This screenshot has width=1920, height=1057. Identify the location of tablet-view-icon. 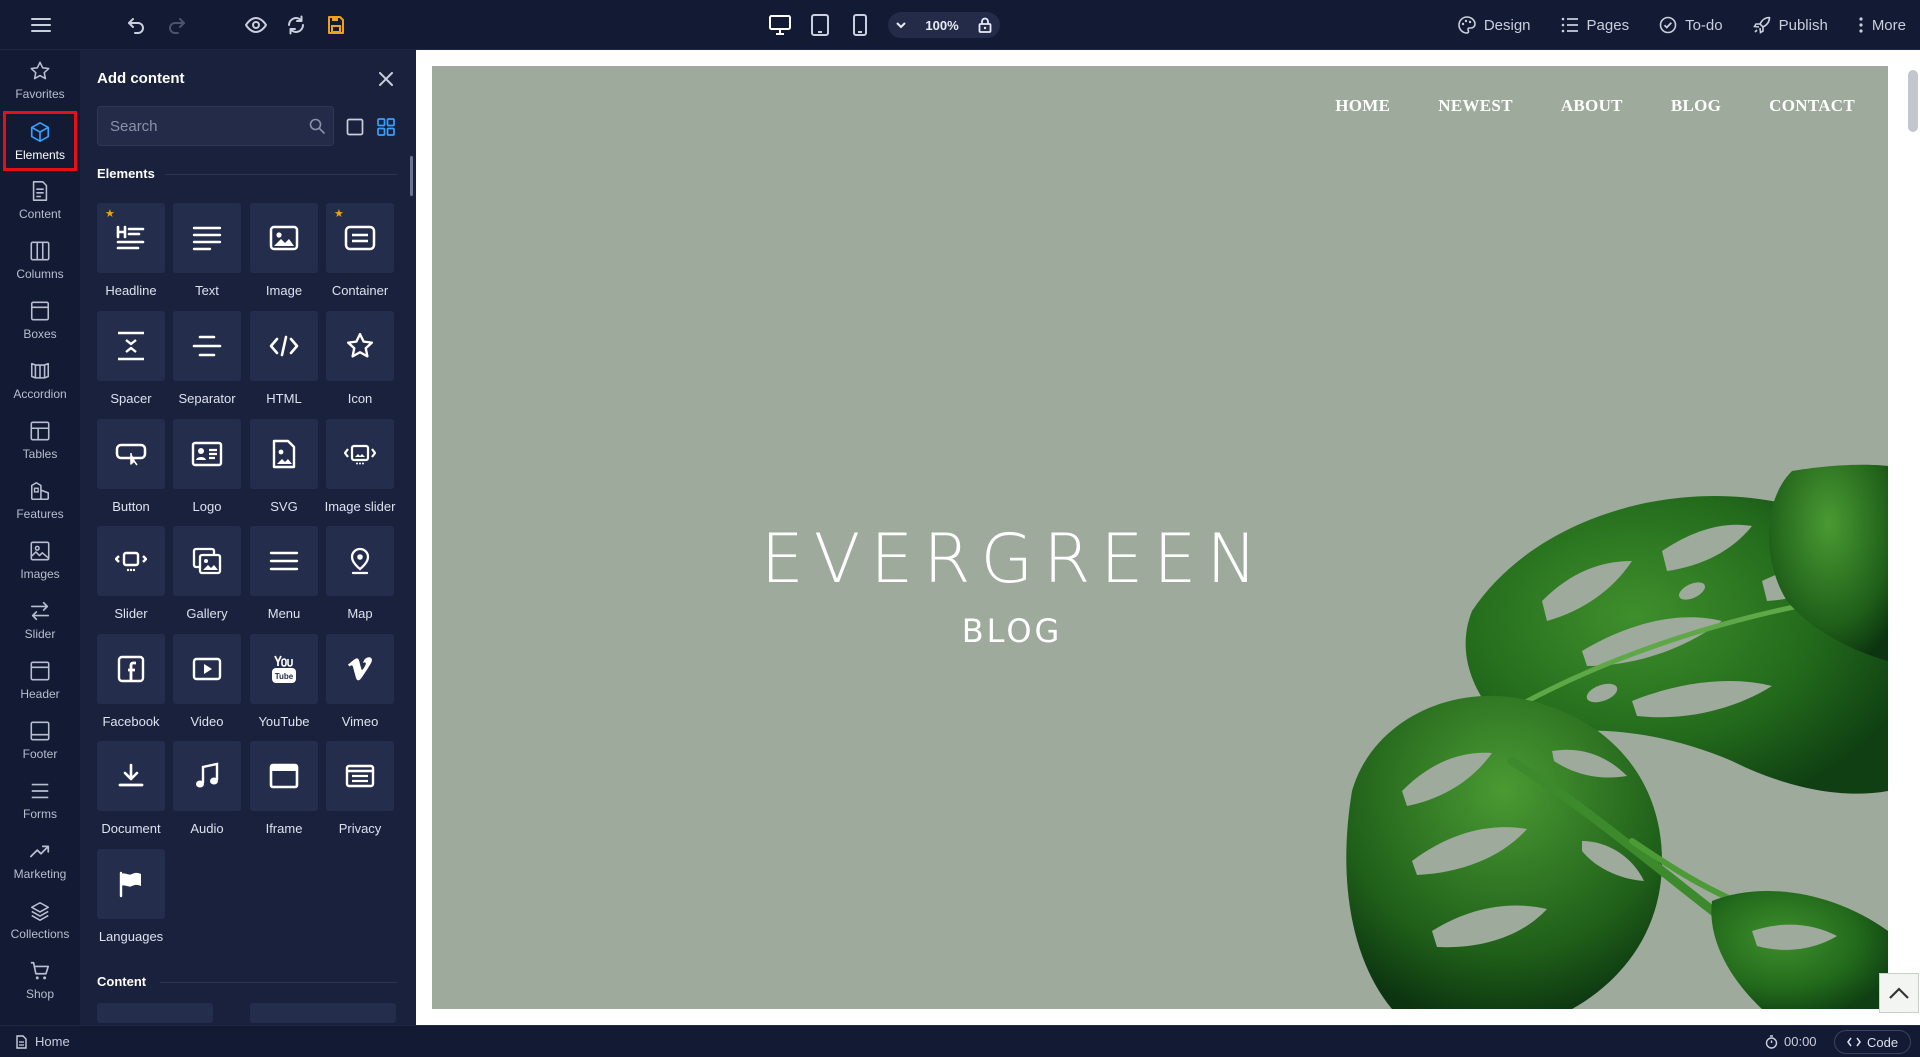
(820, 25).